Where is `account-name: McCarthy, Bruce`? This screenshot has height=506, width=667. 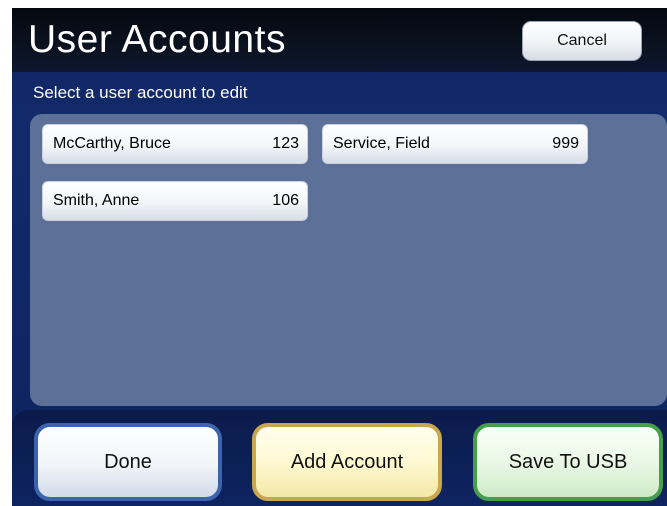 account-name: McCarthy, Bruce is located at coordinates (112, 143).